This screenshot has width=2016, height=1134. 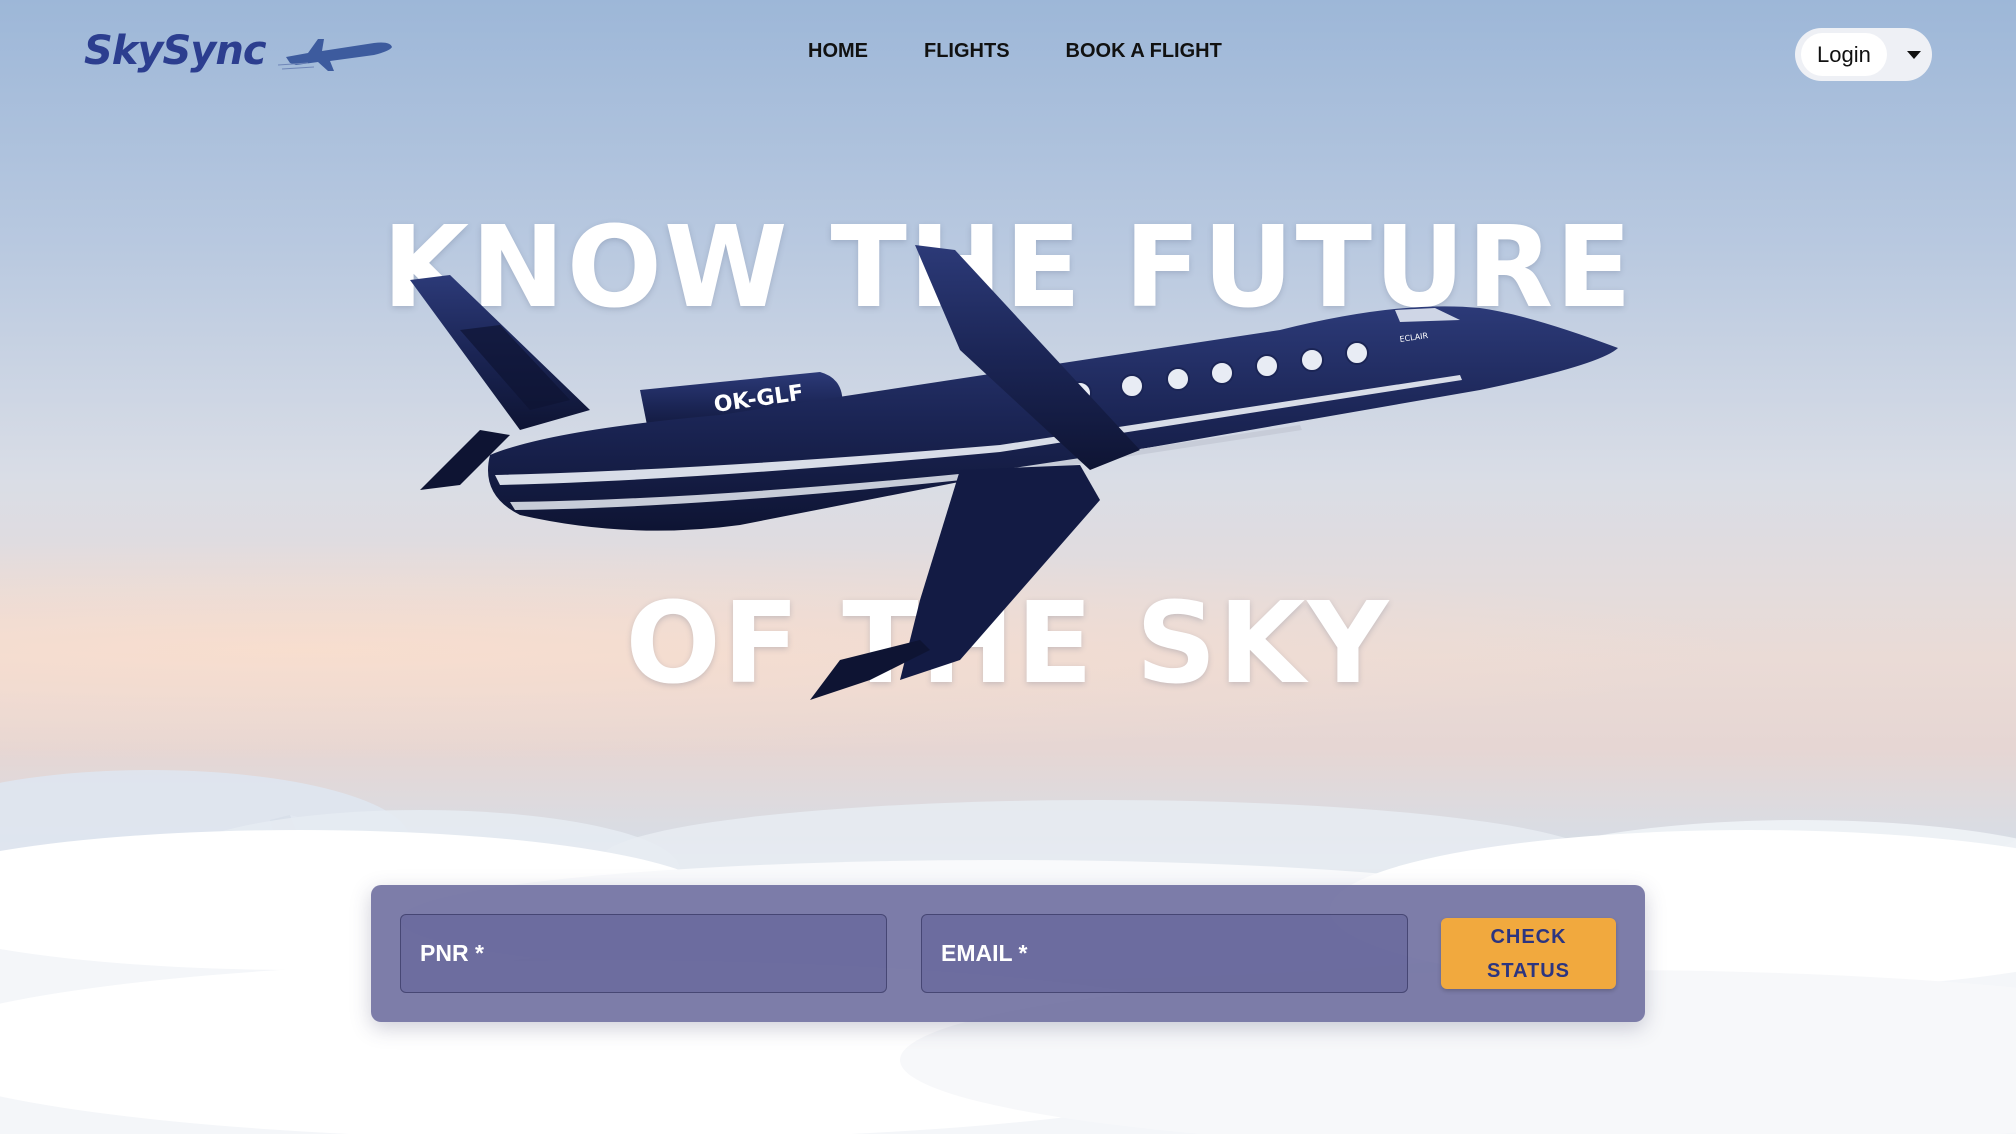 What do you see at coordinates (1913, 54) in the screenshot?
I see `caret-down-icon` at bounding box center [1913, 54].